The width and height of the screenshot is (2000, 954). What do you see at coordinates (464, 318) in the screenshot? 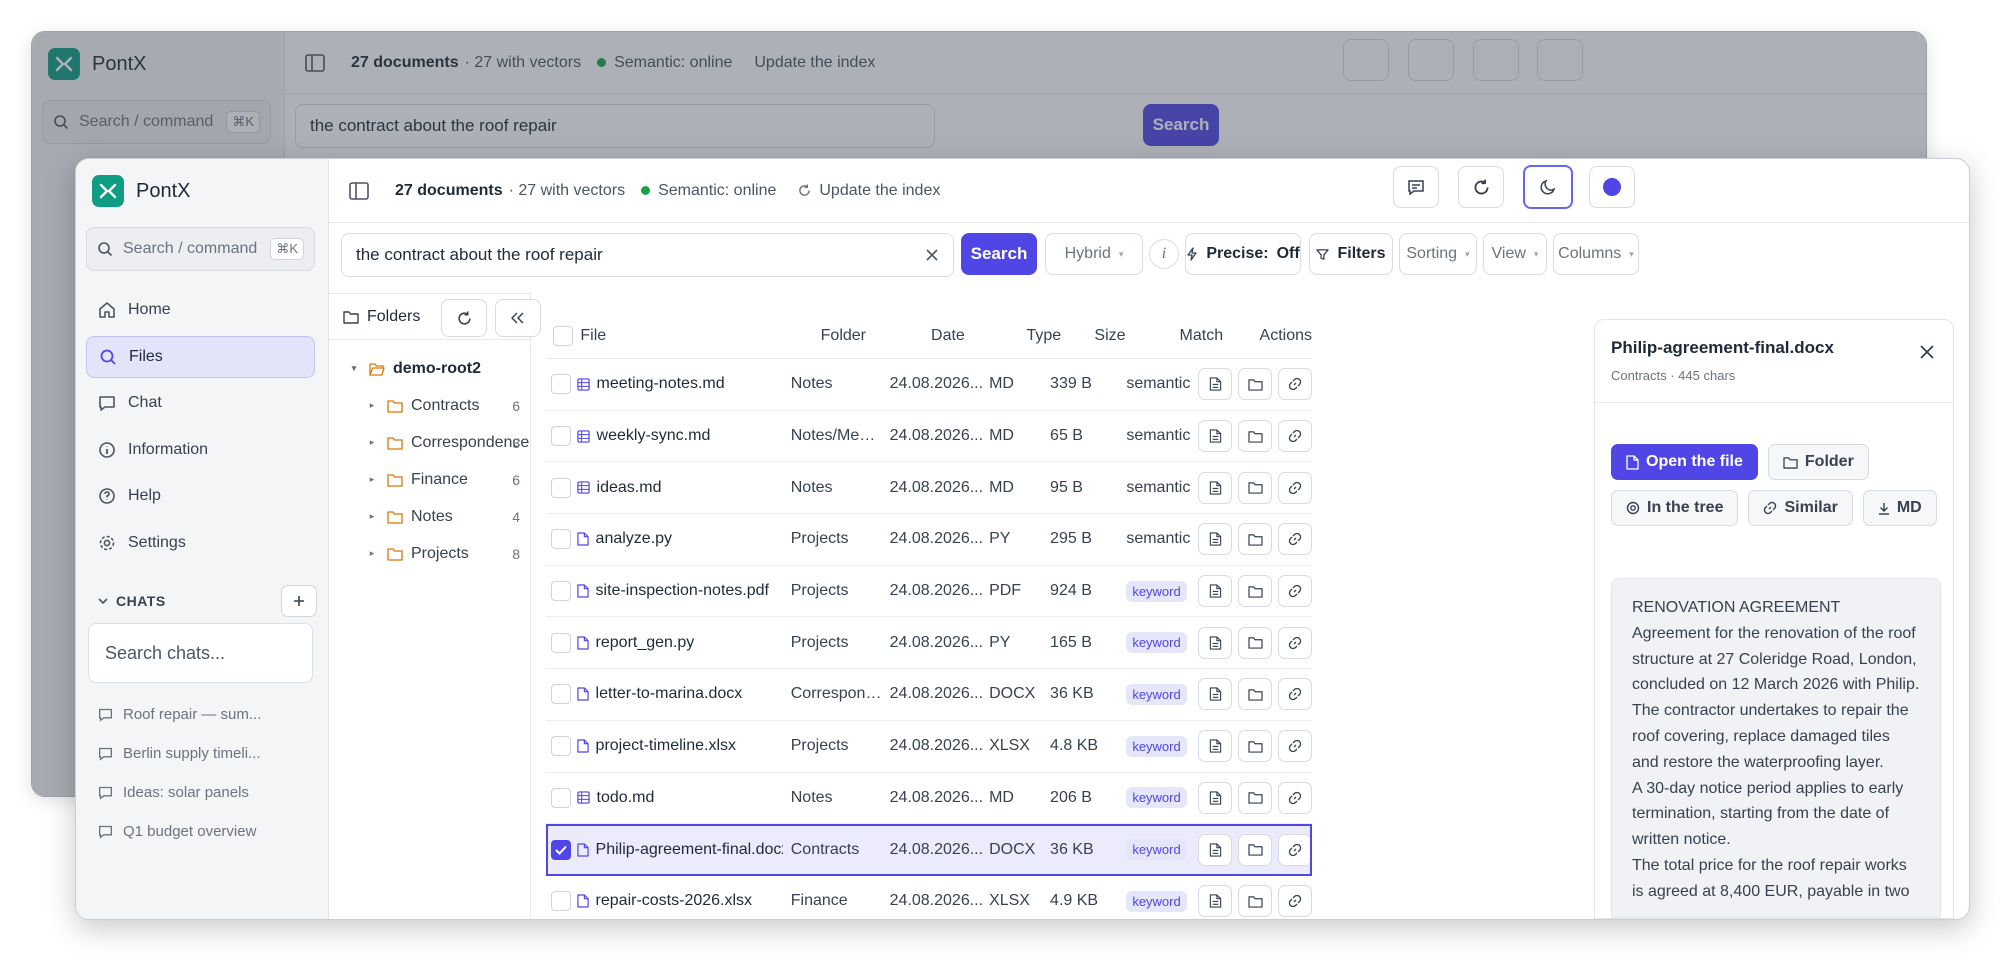
I see `folders-refresh-button` at bounding box center [464, 318].